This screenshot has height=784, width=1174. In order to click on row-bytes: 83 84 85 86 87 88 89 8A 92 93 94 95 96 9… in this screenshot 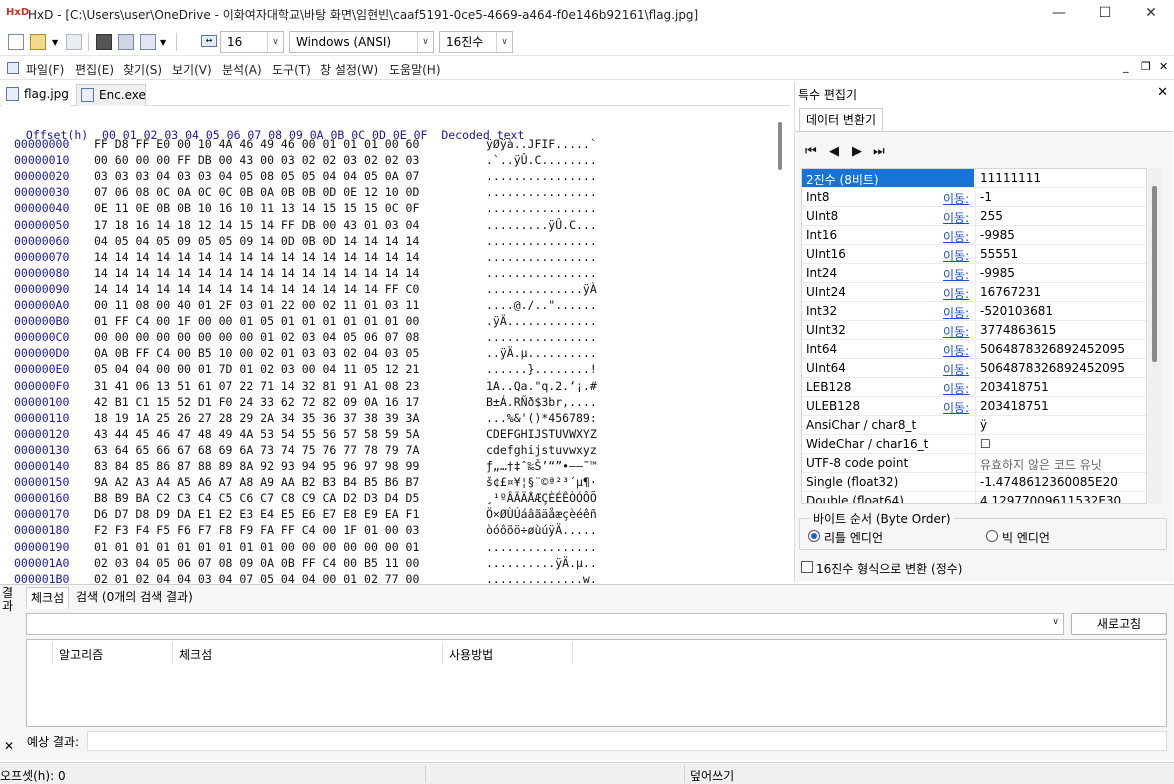, I will do `click(256, 466)`.